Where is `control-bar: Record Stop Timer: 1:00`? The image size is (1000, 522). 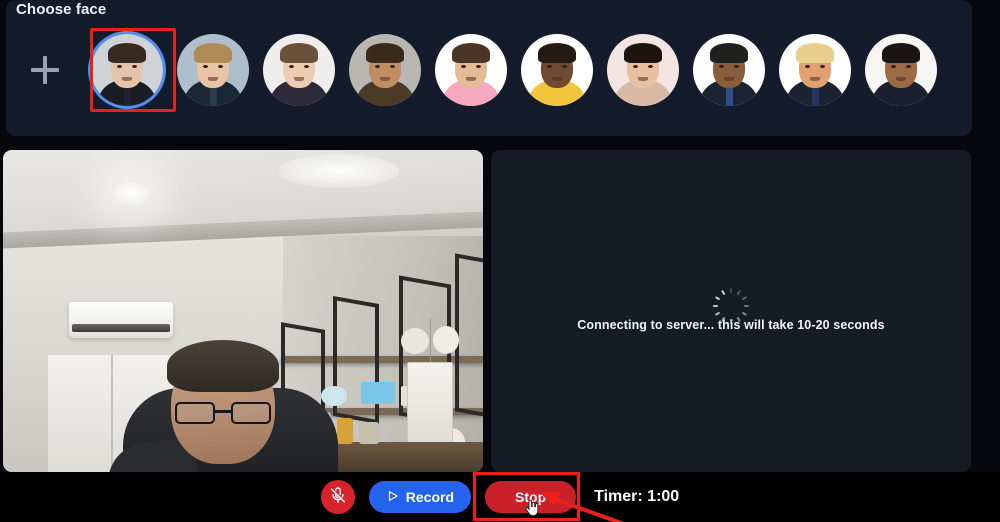 control-bar: Record Stop Timer: 1:00 is located at coordinates (500, 497).